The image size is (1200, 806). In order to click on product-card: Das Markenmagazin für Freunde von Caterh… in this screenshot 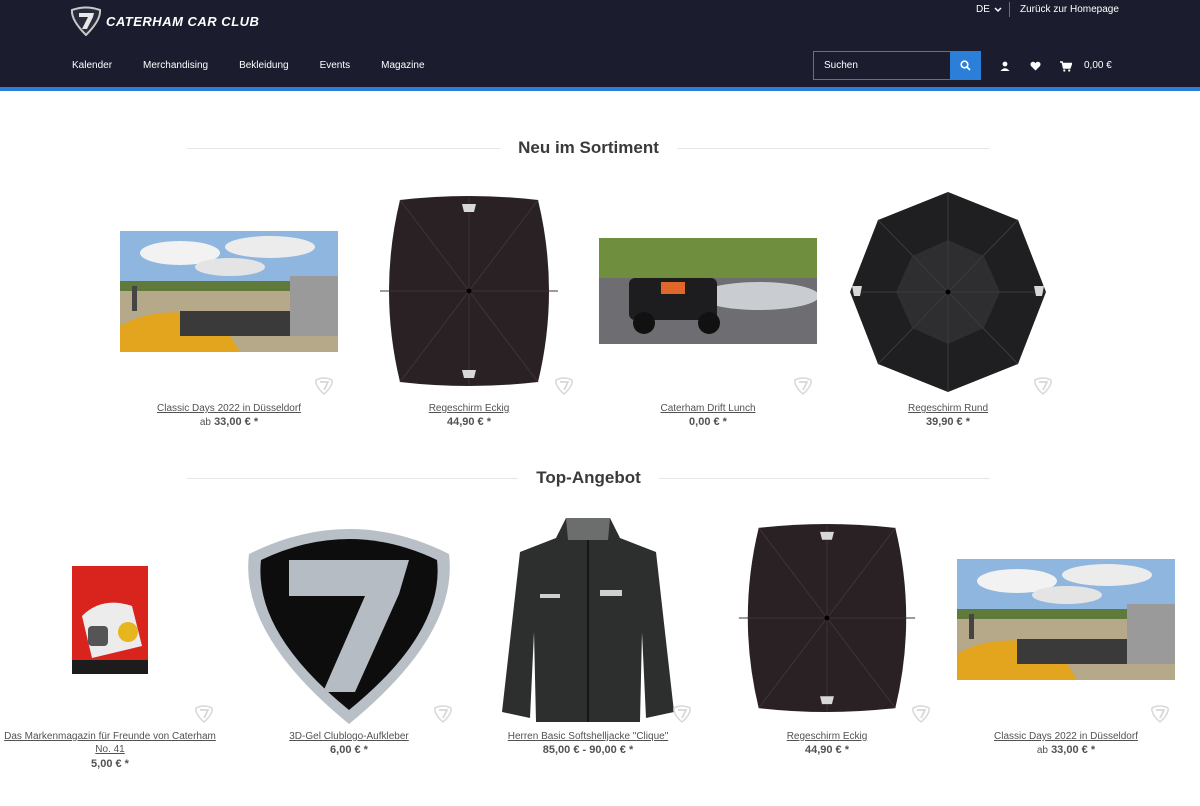, I will do `click(110, 643)`.